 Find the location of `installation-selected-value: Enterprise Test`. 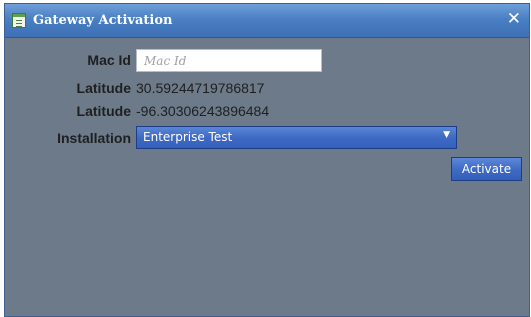

installation-selected-value: Enterprise Test is located at coordinates (188, 137).